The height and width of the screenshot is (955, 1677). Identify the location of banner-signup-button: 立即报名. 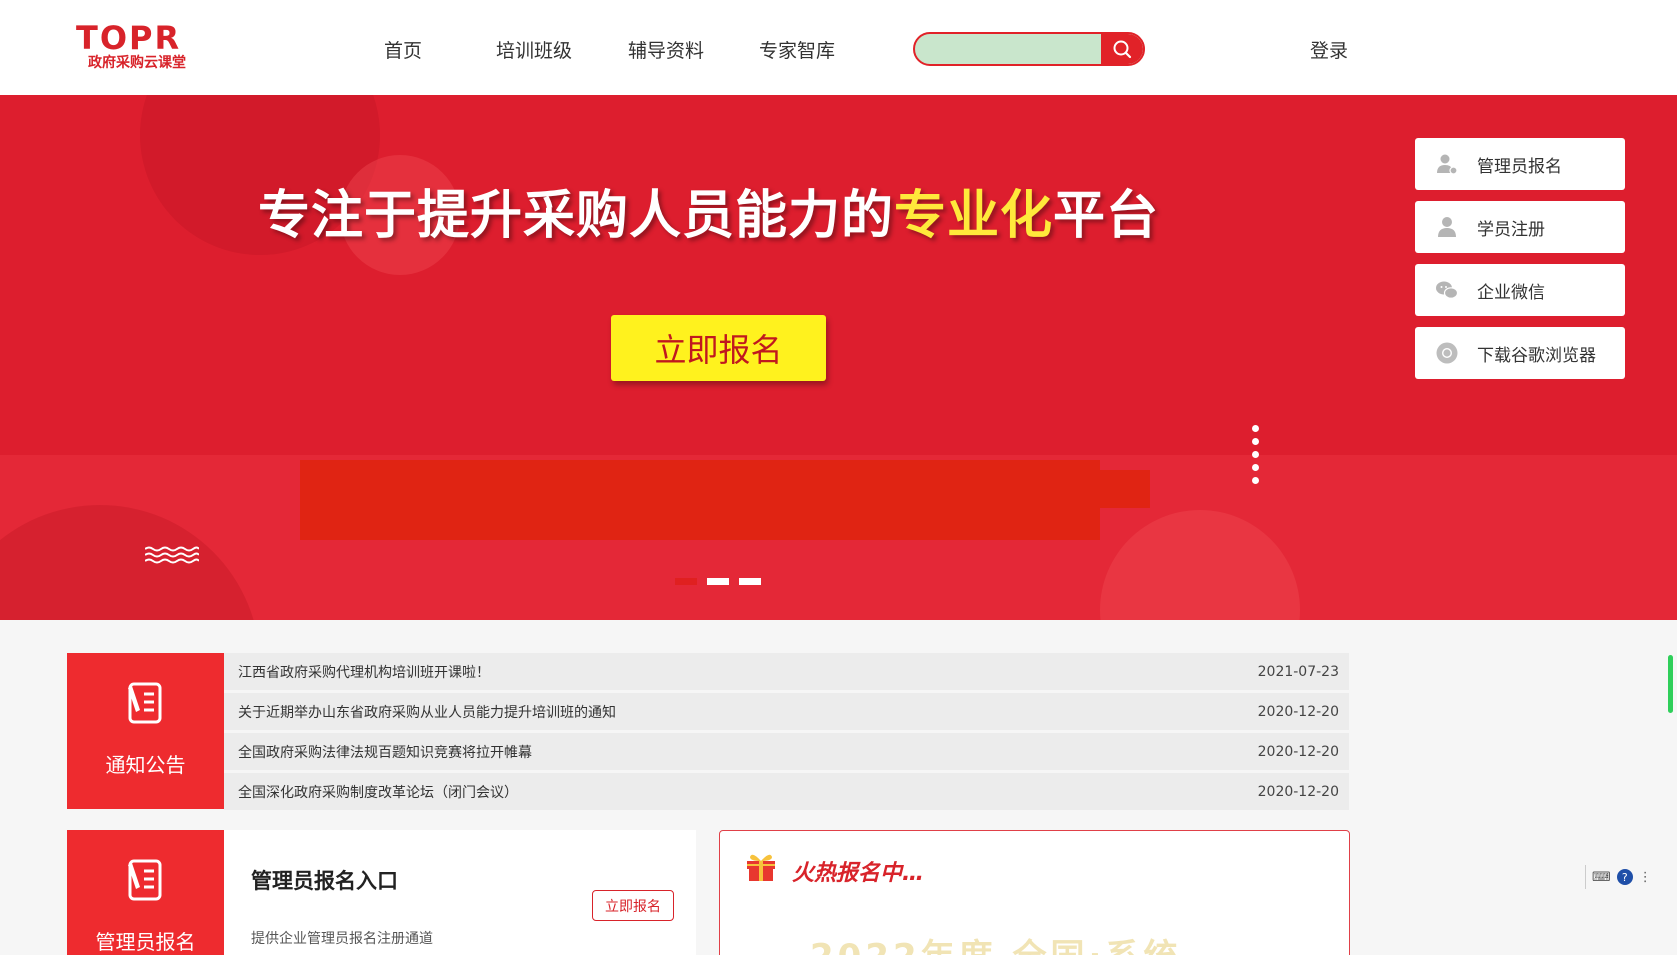
(718, 348).